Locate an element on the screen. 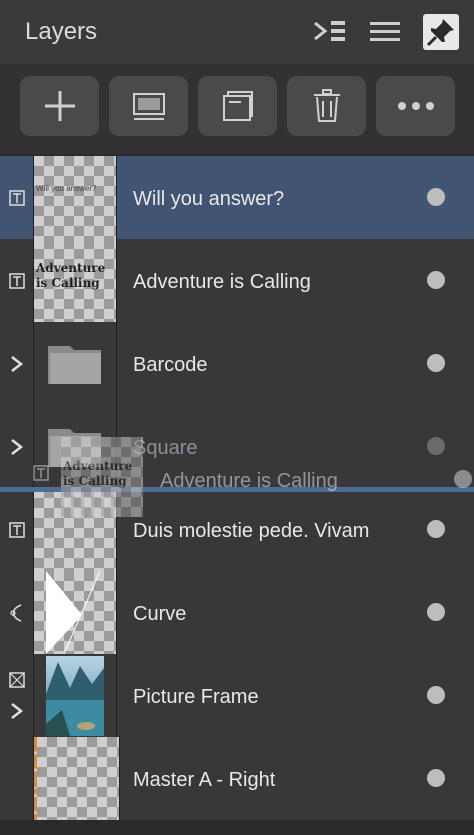  layers-toolbar is located at coordinates (237, 109).